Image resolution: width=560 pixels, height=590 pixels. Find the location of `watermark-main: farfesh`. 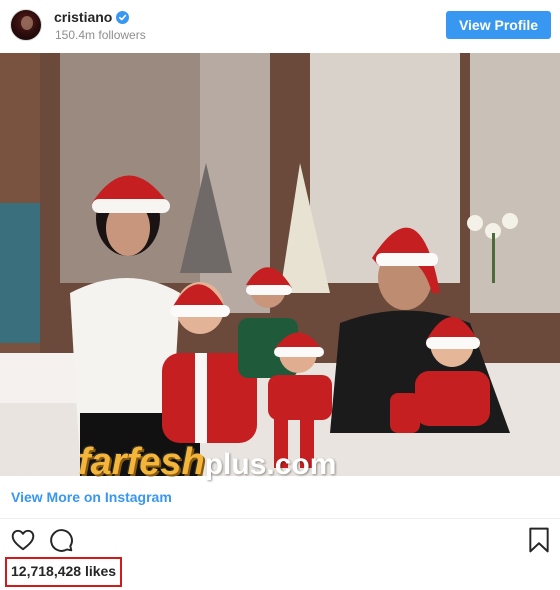

watermark-main: farfesh is located at coordinates (141, 462).